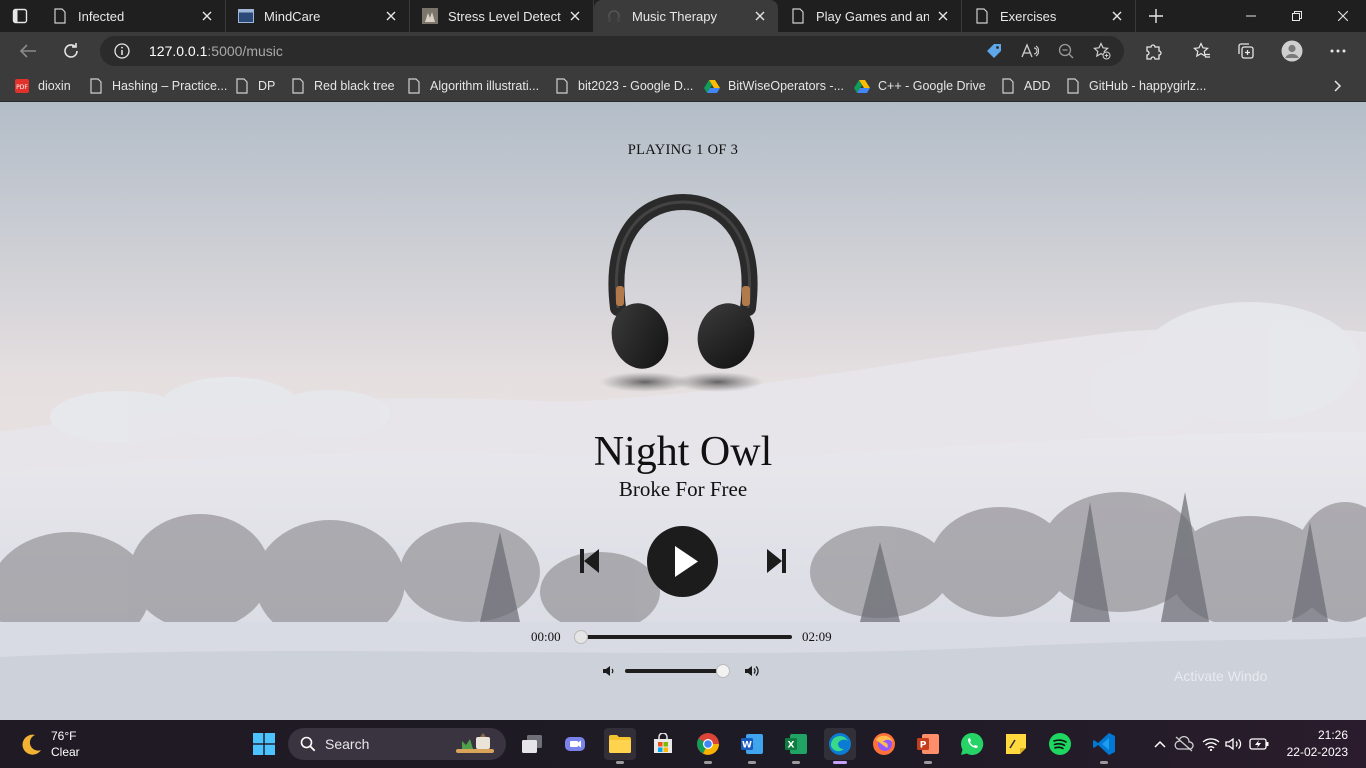 This screenshot has width=1366, height=768. What do you see at coordinates (42, 86) in the screenshot?
I see `favorite-item: PDF dioxin` at bounding box center [42, 86].